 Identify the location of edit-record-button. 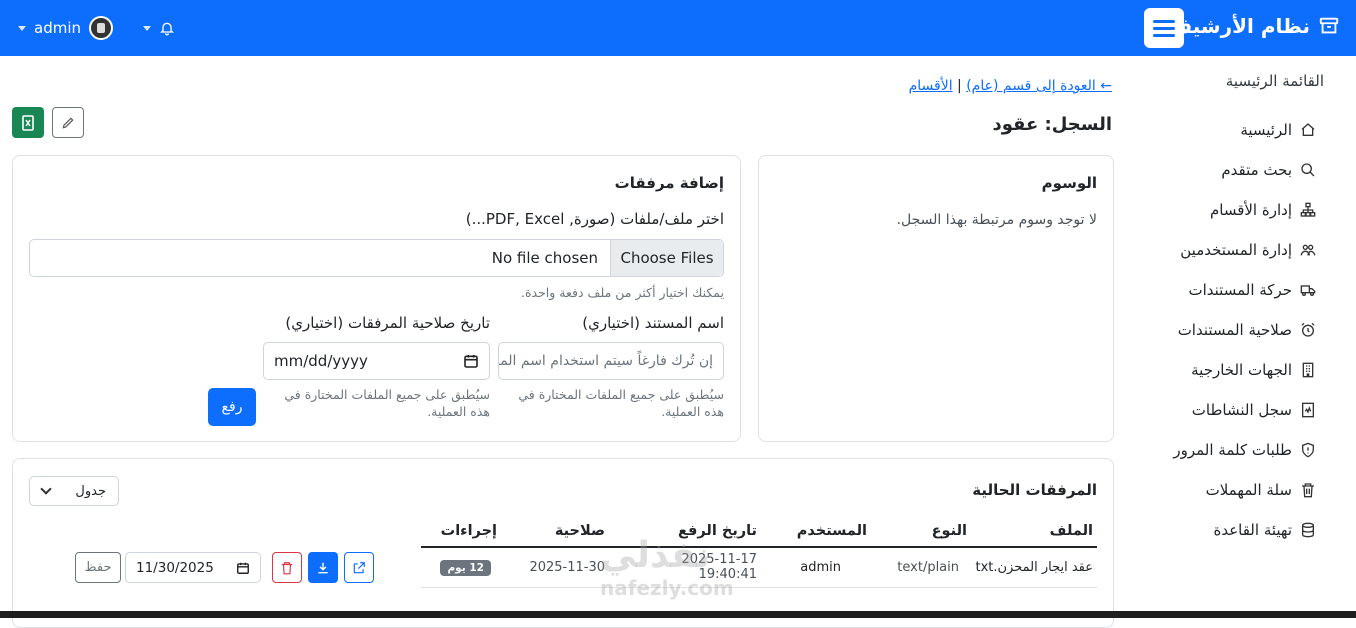
(68, 122).